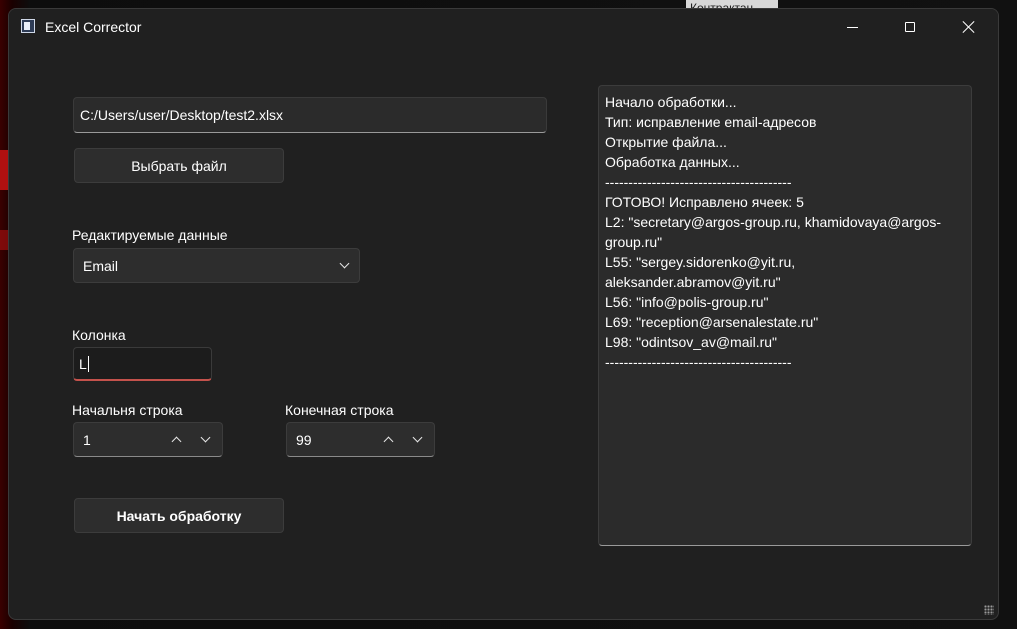 The height and width of the screenshot is (629, 1017). Describe the element at coordinates (503, 27) in the screenshot. I see `title-bar: Excel Corrector` at that location.